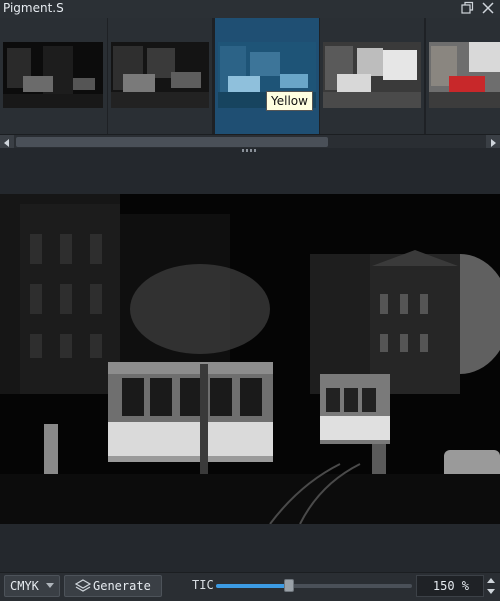 Image resolution: width=500 pixels, height=601 pixels. I want to click on tic-slider, so click(314, 585).